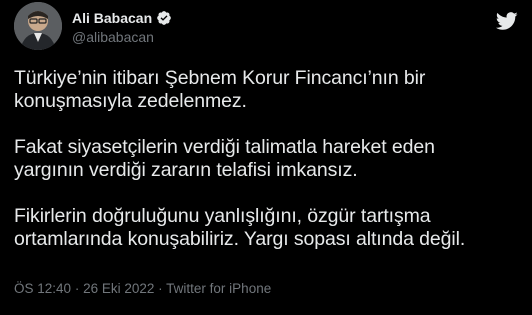 This screenshot has width=532, height=315. Describe the element at coordinates (507, 21) in the screenshot. I see `twitter-bird-icon` at that location.